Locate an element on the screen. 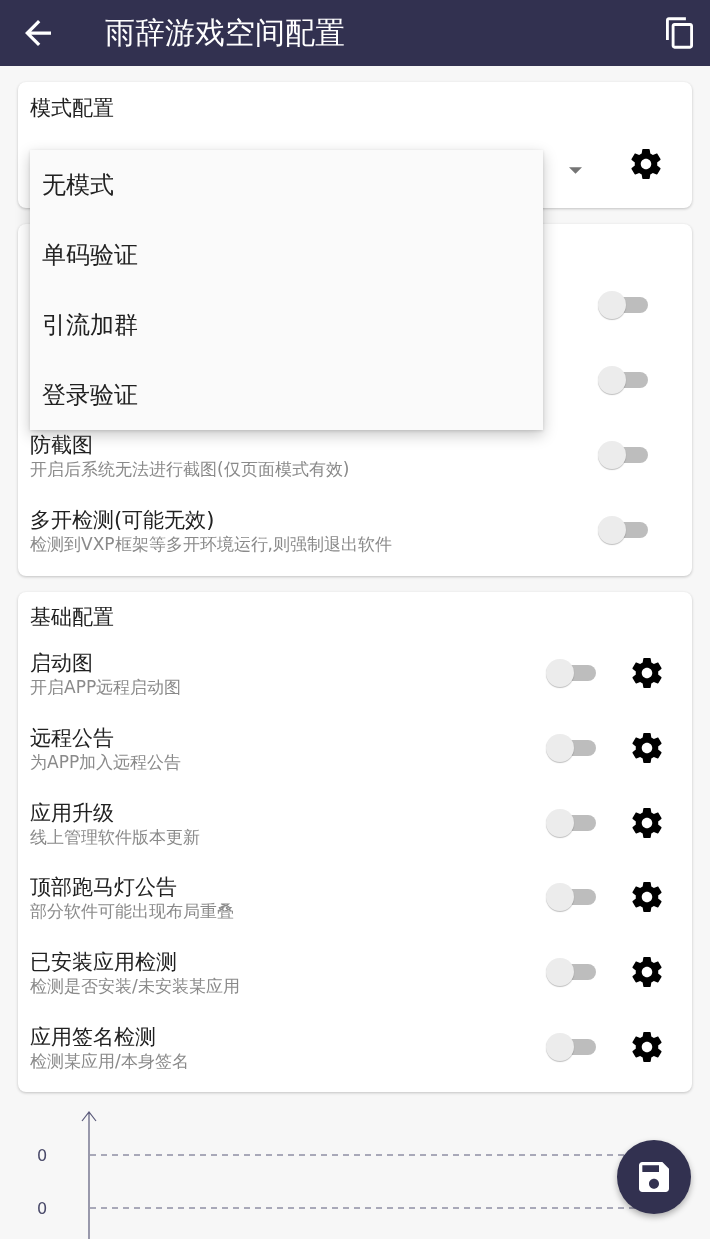 The image size is (710, 1239). setting-description: 开启后系统无法进行截图(仅页面模式有效) is located at coordinates (190, 468).